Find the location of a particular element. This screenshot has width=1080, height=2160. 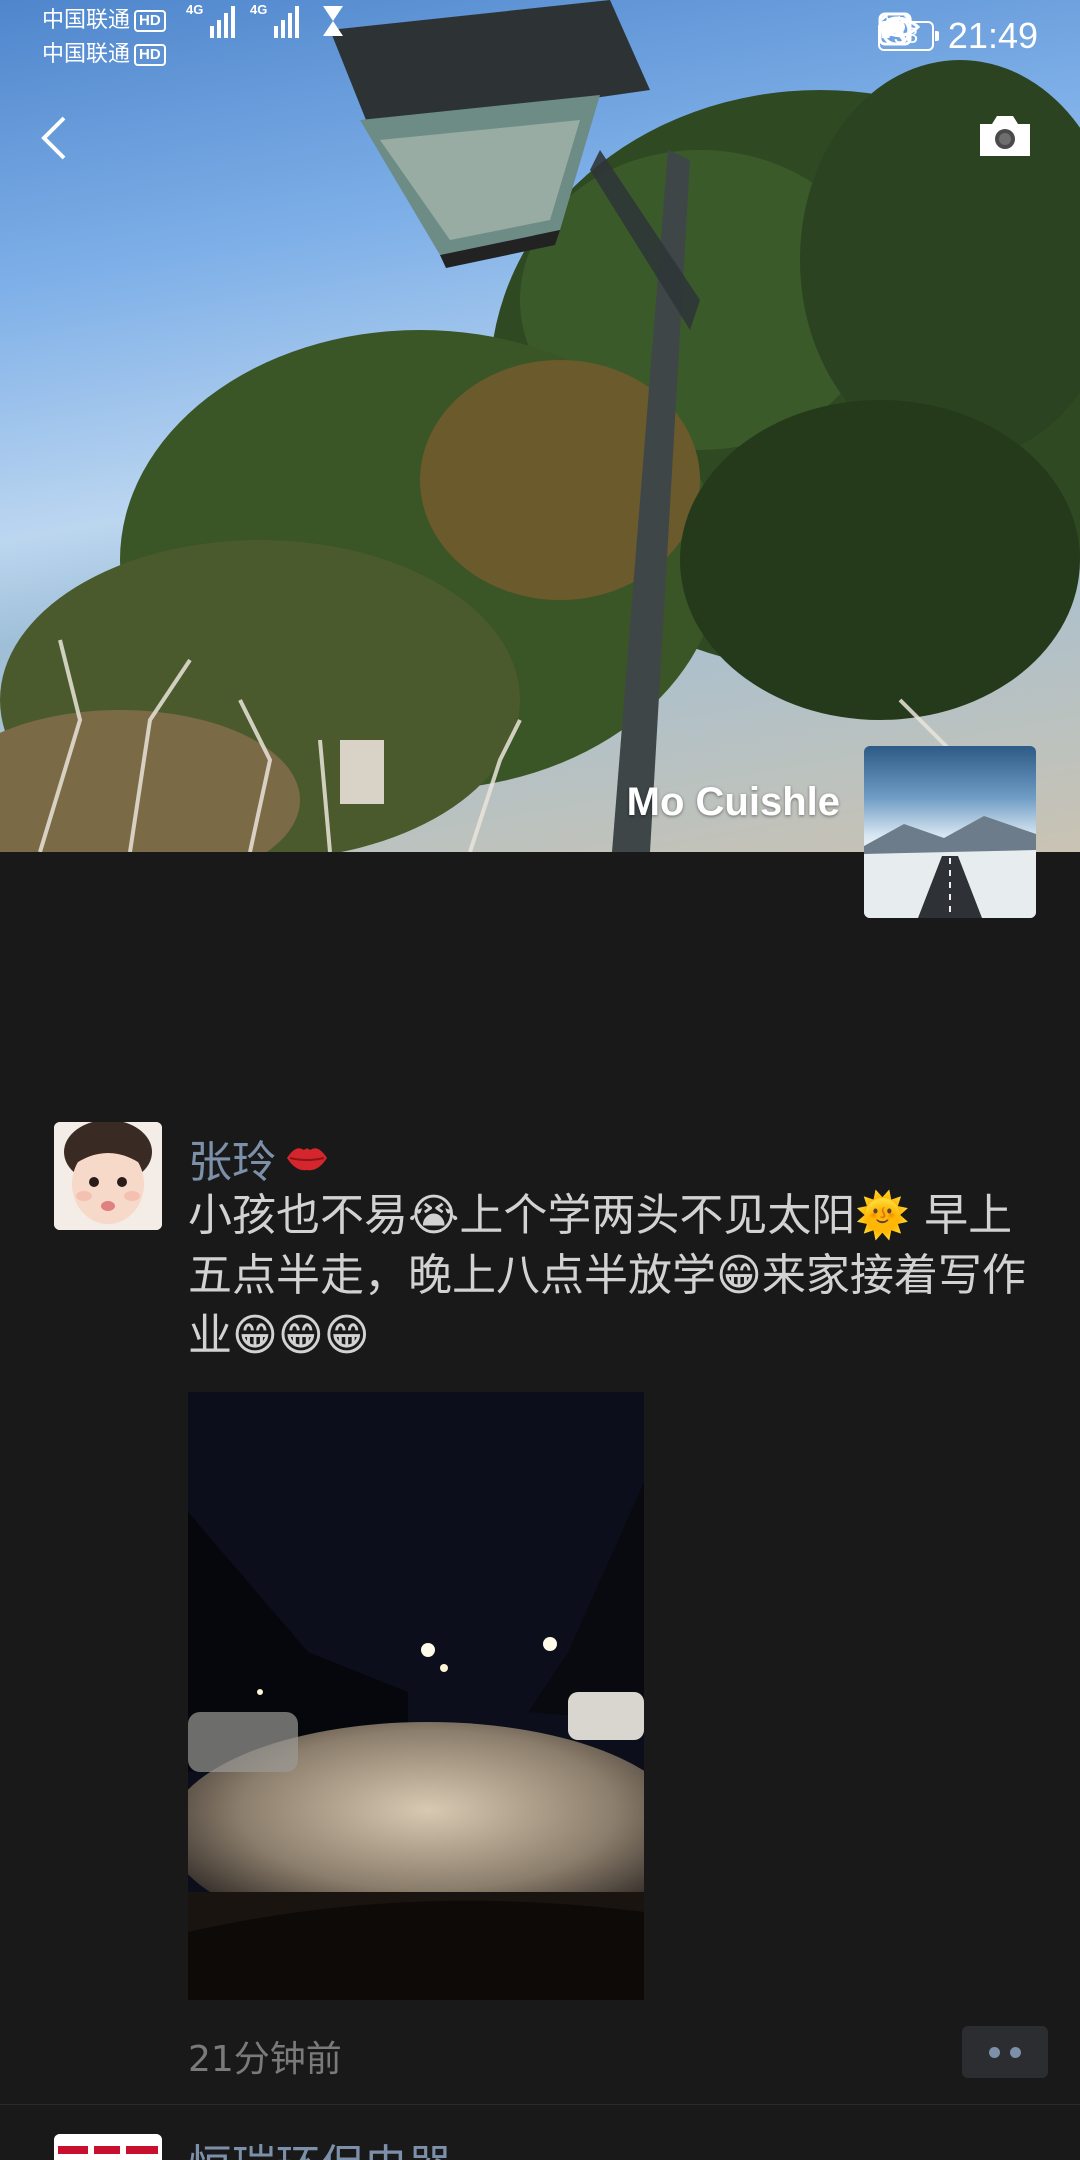

chevron-left-icon is located at coordinates (53, 138).